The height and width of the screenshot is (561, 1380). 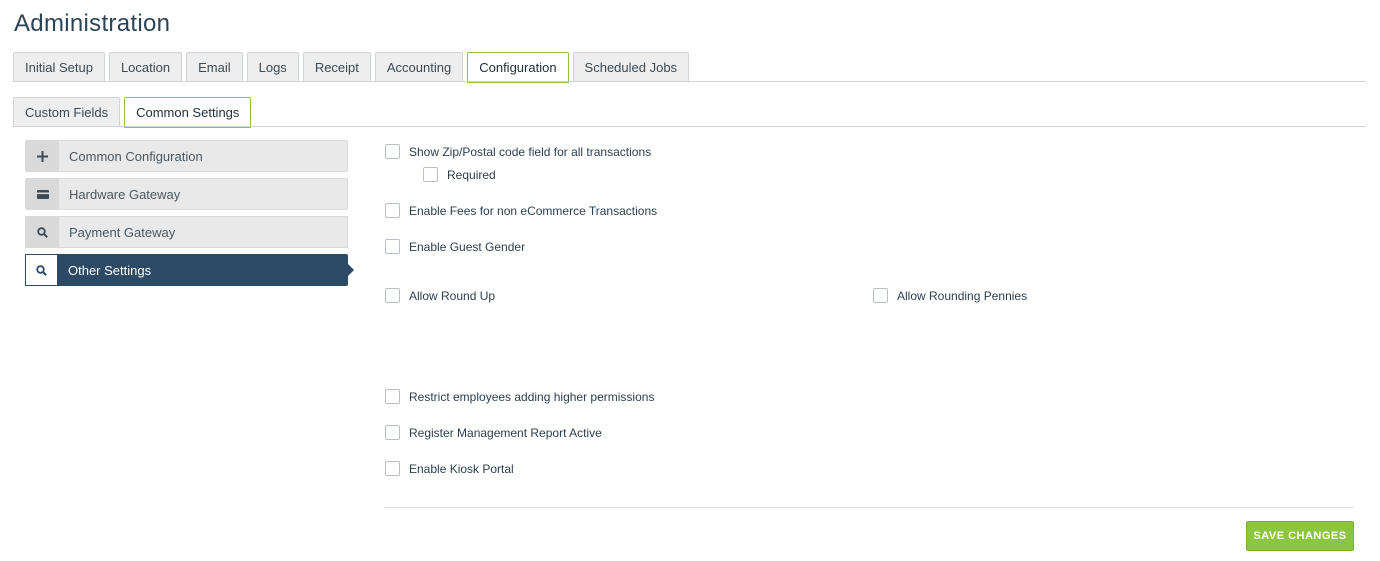 I want to click on round-up-checkbox: Allow Round Up, so click(x=440, y=295).